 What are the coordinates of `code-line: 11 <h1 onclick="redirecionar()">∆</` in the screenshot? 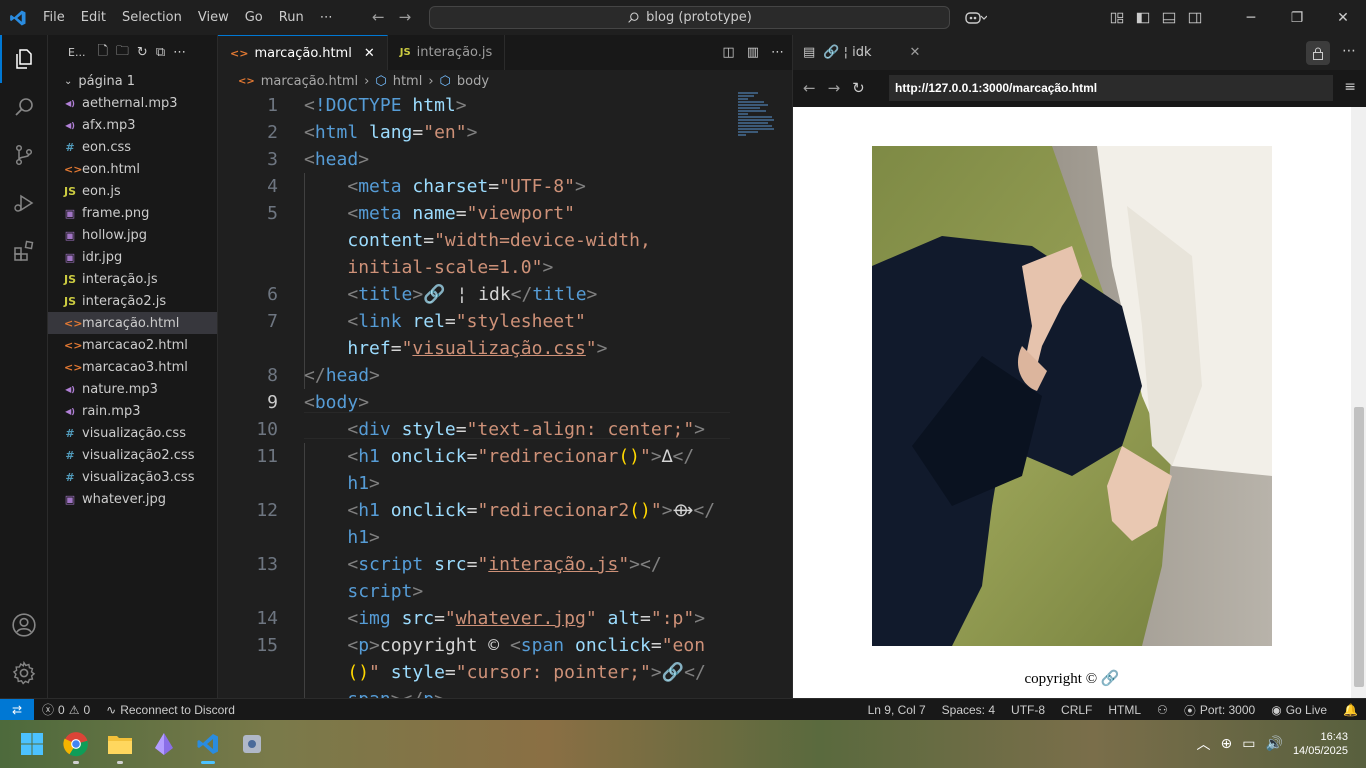 It's located at (475, 456).